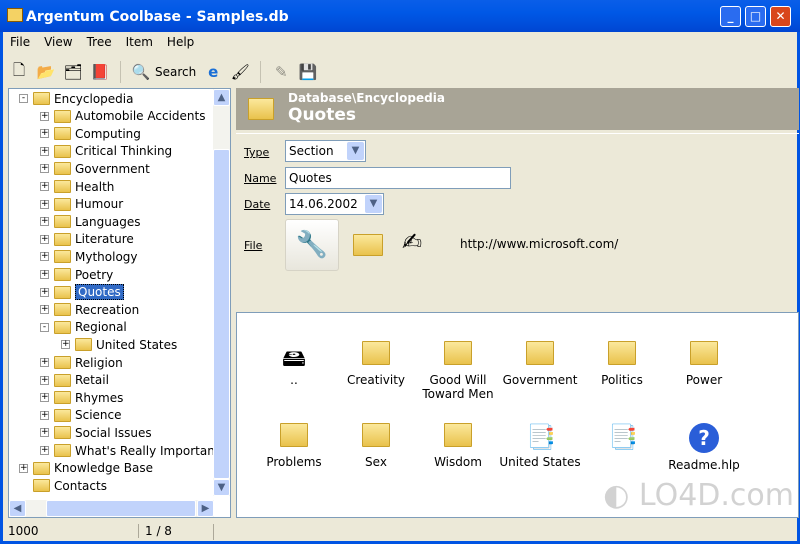 This screenshot has height=544, width=800. I want to click on tree-node: + Religion, so click(81, 362).